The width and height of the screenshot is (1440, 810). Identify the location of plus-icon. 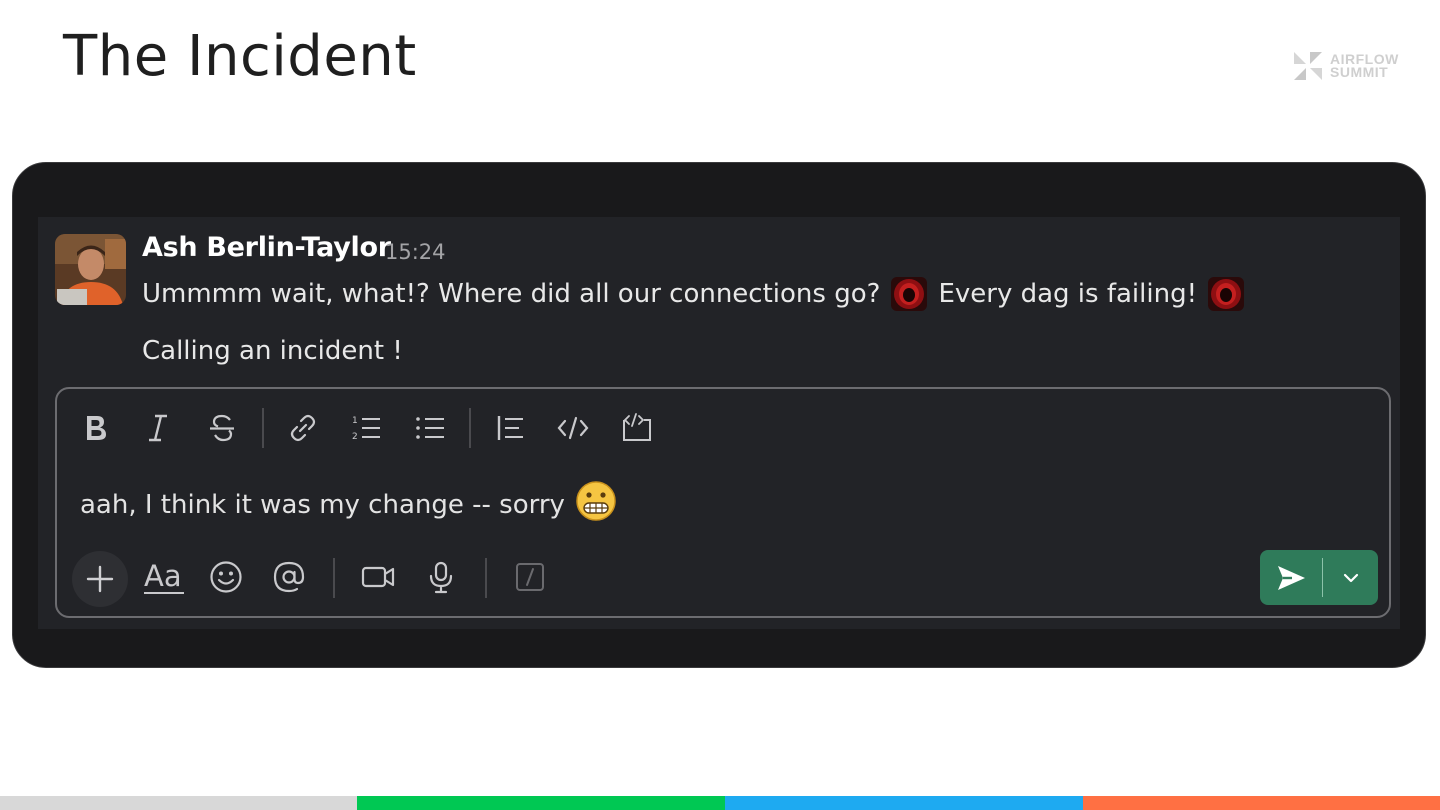
(100, 579).